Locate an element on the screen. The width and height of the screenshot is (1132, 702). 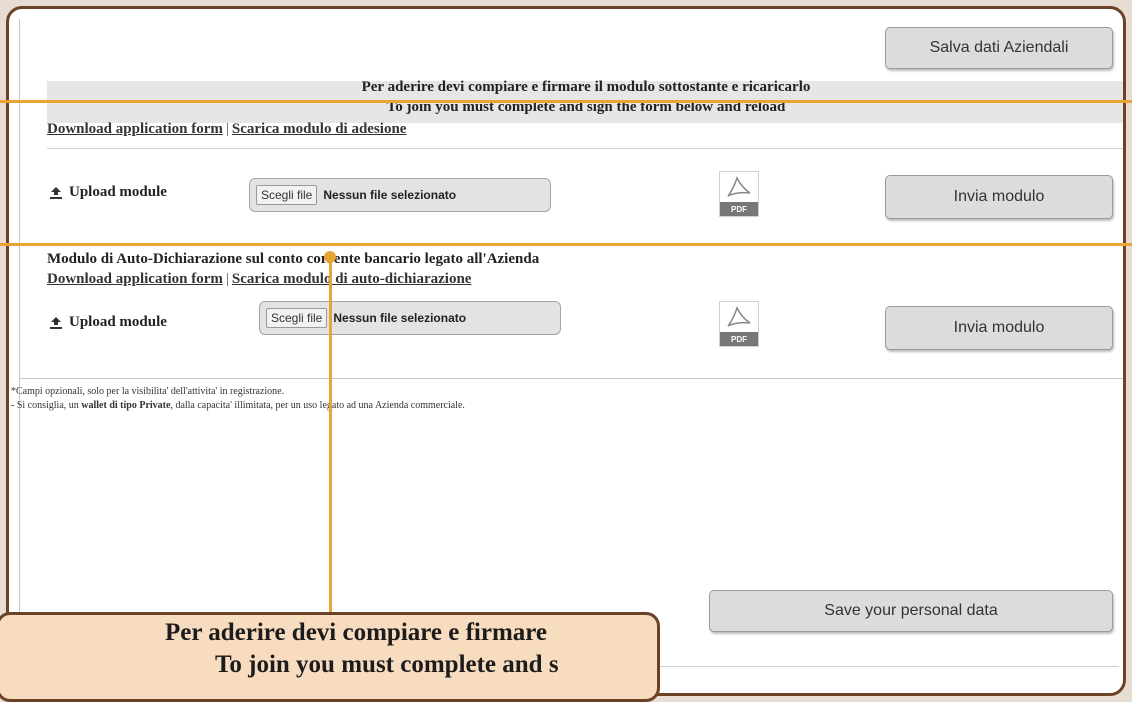
connector-line is located at coordinates (330, 437).